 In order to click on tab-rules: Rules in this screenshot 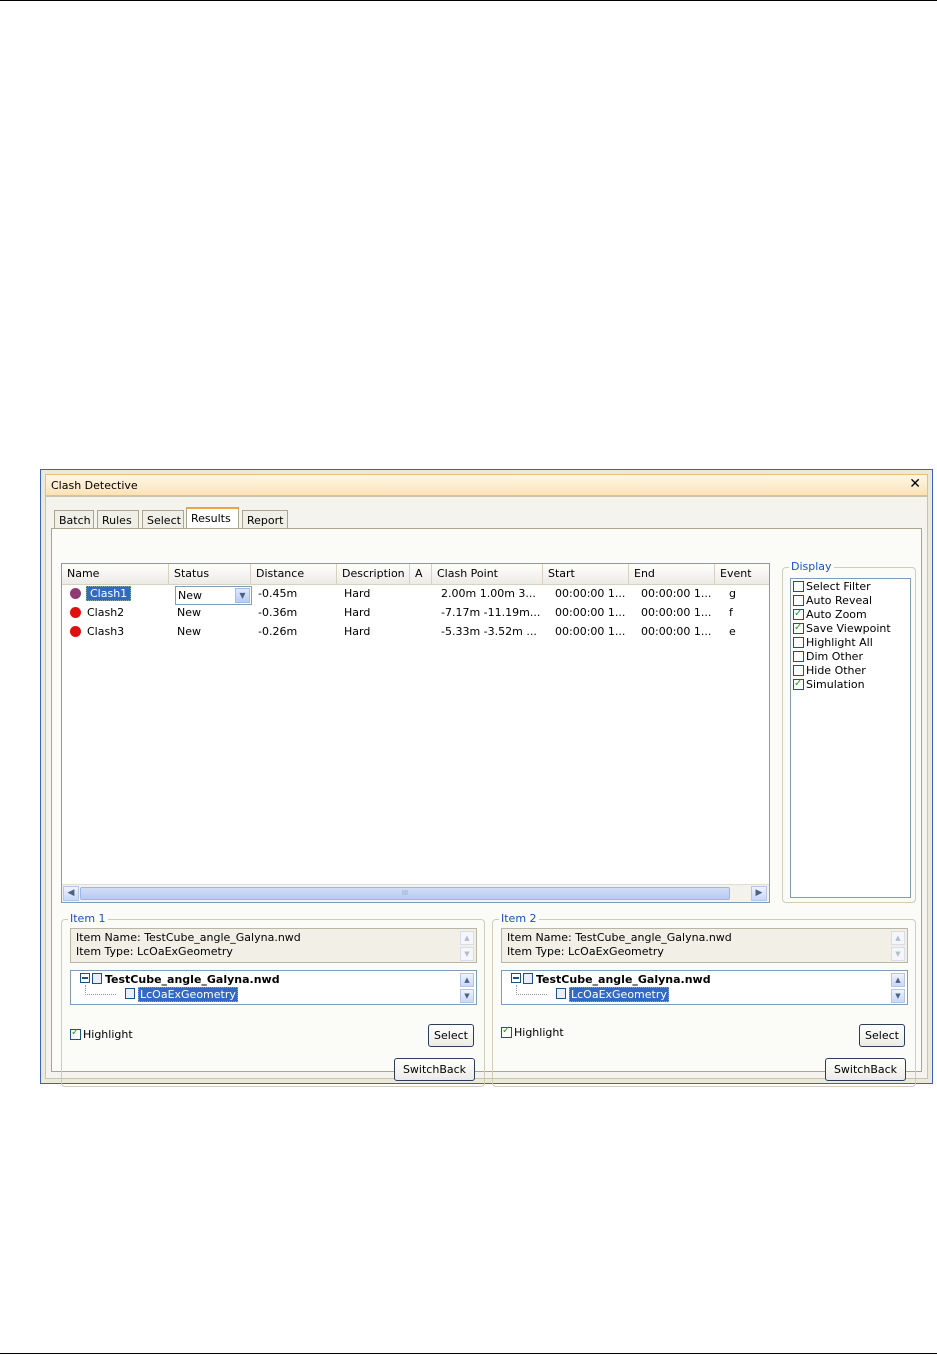, I will do `click(118, 519)`.